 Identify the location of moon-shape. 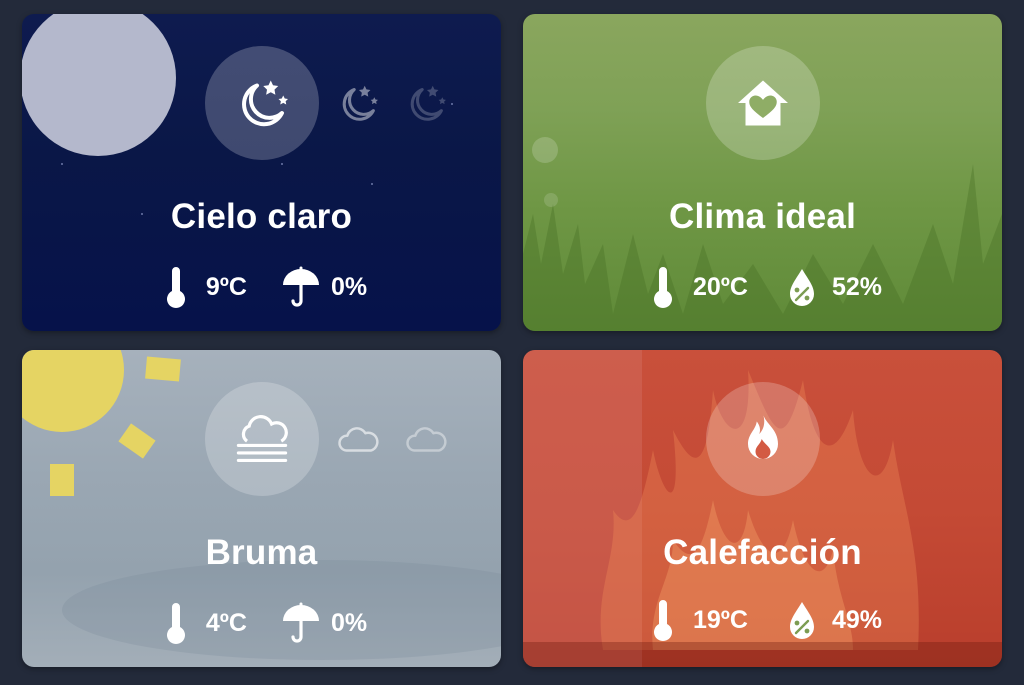
(99, 85).